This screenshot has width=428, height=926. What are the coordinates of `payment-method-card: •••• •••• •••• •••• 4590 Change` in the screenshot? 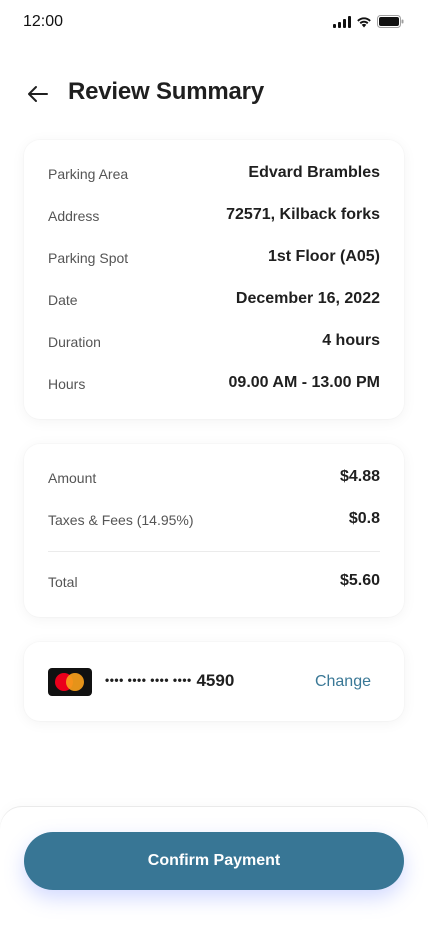 It's located at (214, 681).